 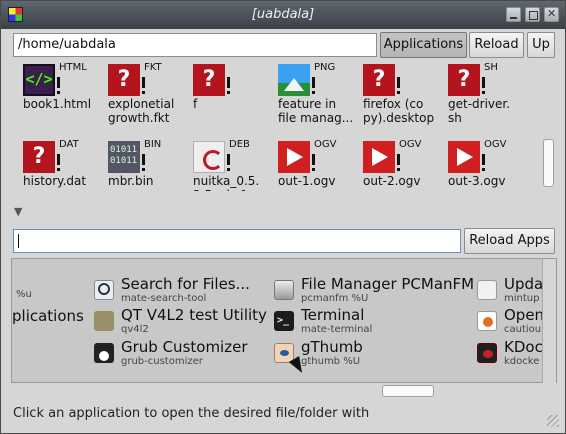 What do you see at coordinates (509, 241) in the screenshot?
I see `reload-apps-button: Reload Apps` at bounding box center [509, 241].